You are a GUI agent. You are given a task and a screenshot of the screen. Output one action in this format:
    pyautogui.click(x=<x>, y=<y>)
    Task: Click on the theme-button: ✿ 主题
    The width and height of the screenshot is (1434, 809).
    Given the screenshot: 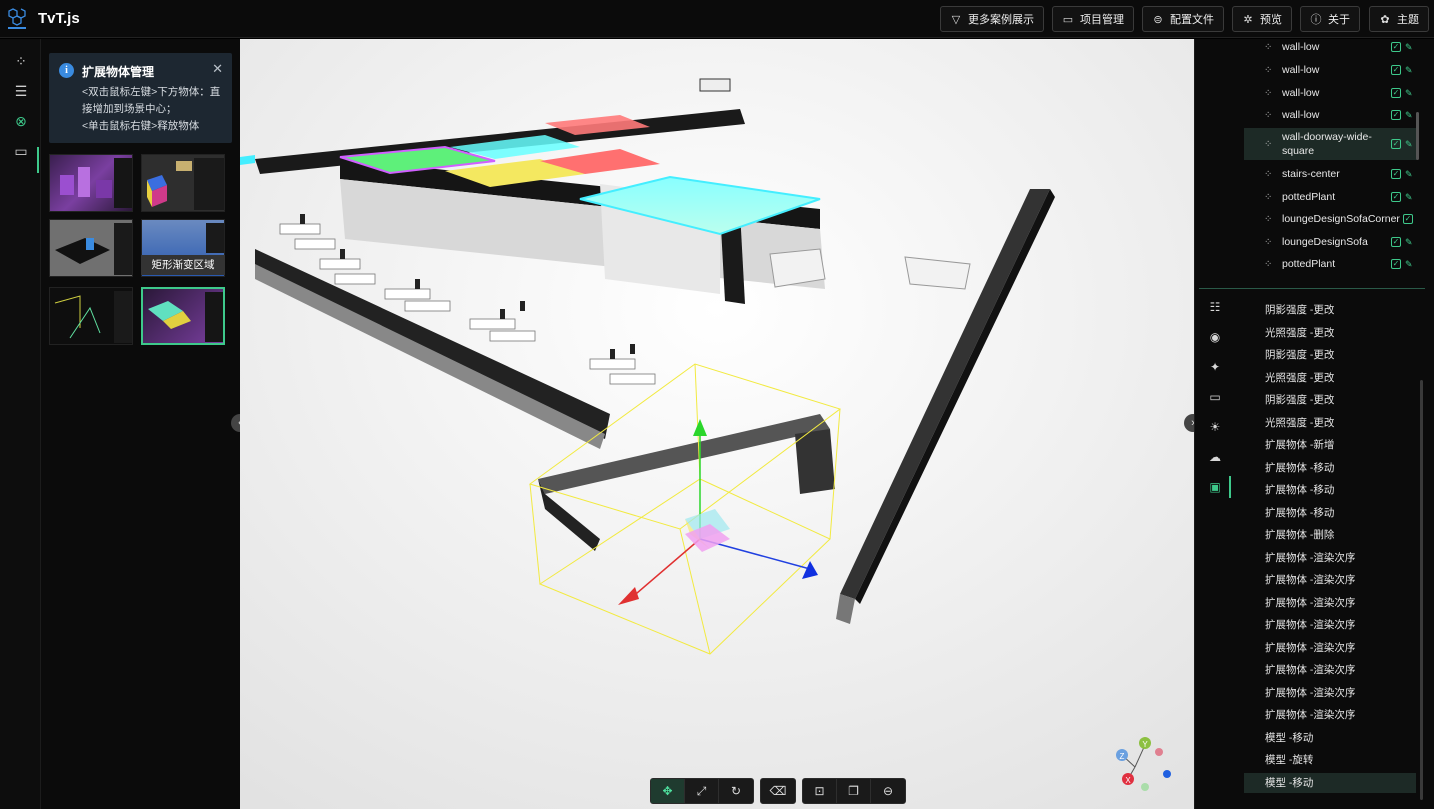 What is the action you would take?
    pyautogui.click(x=1399, y=19)
    